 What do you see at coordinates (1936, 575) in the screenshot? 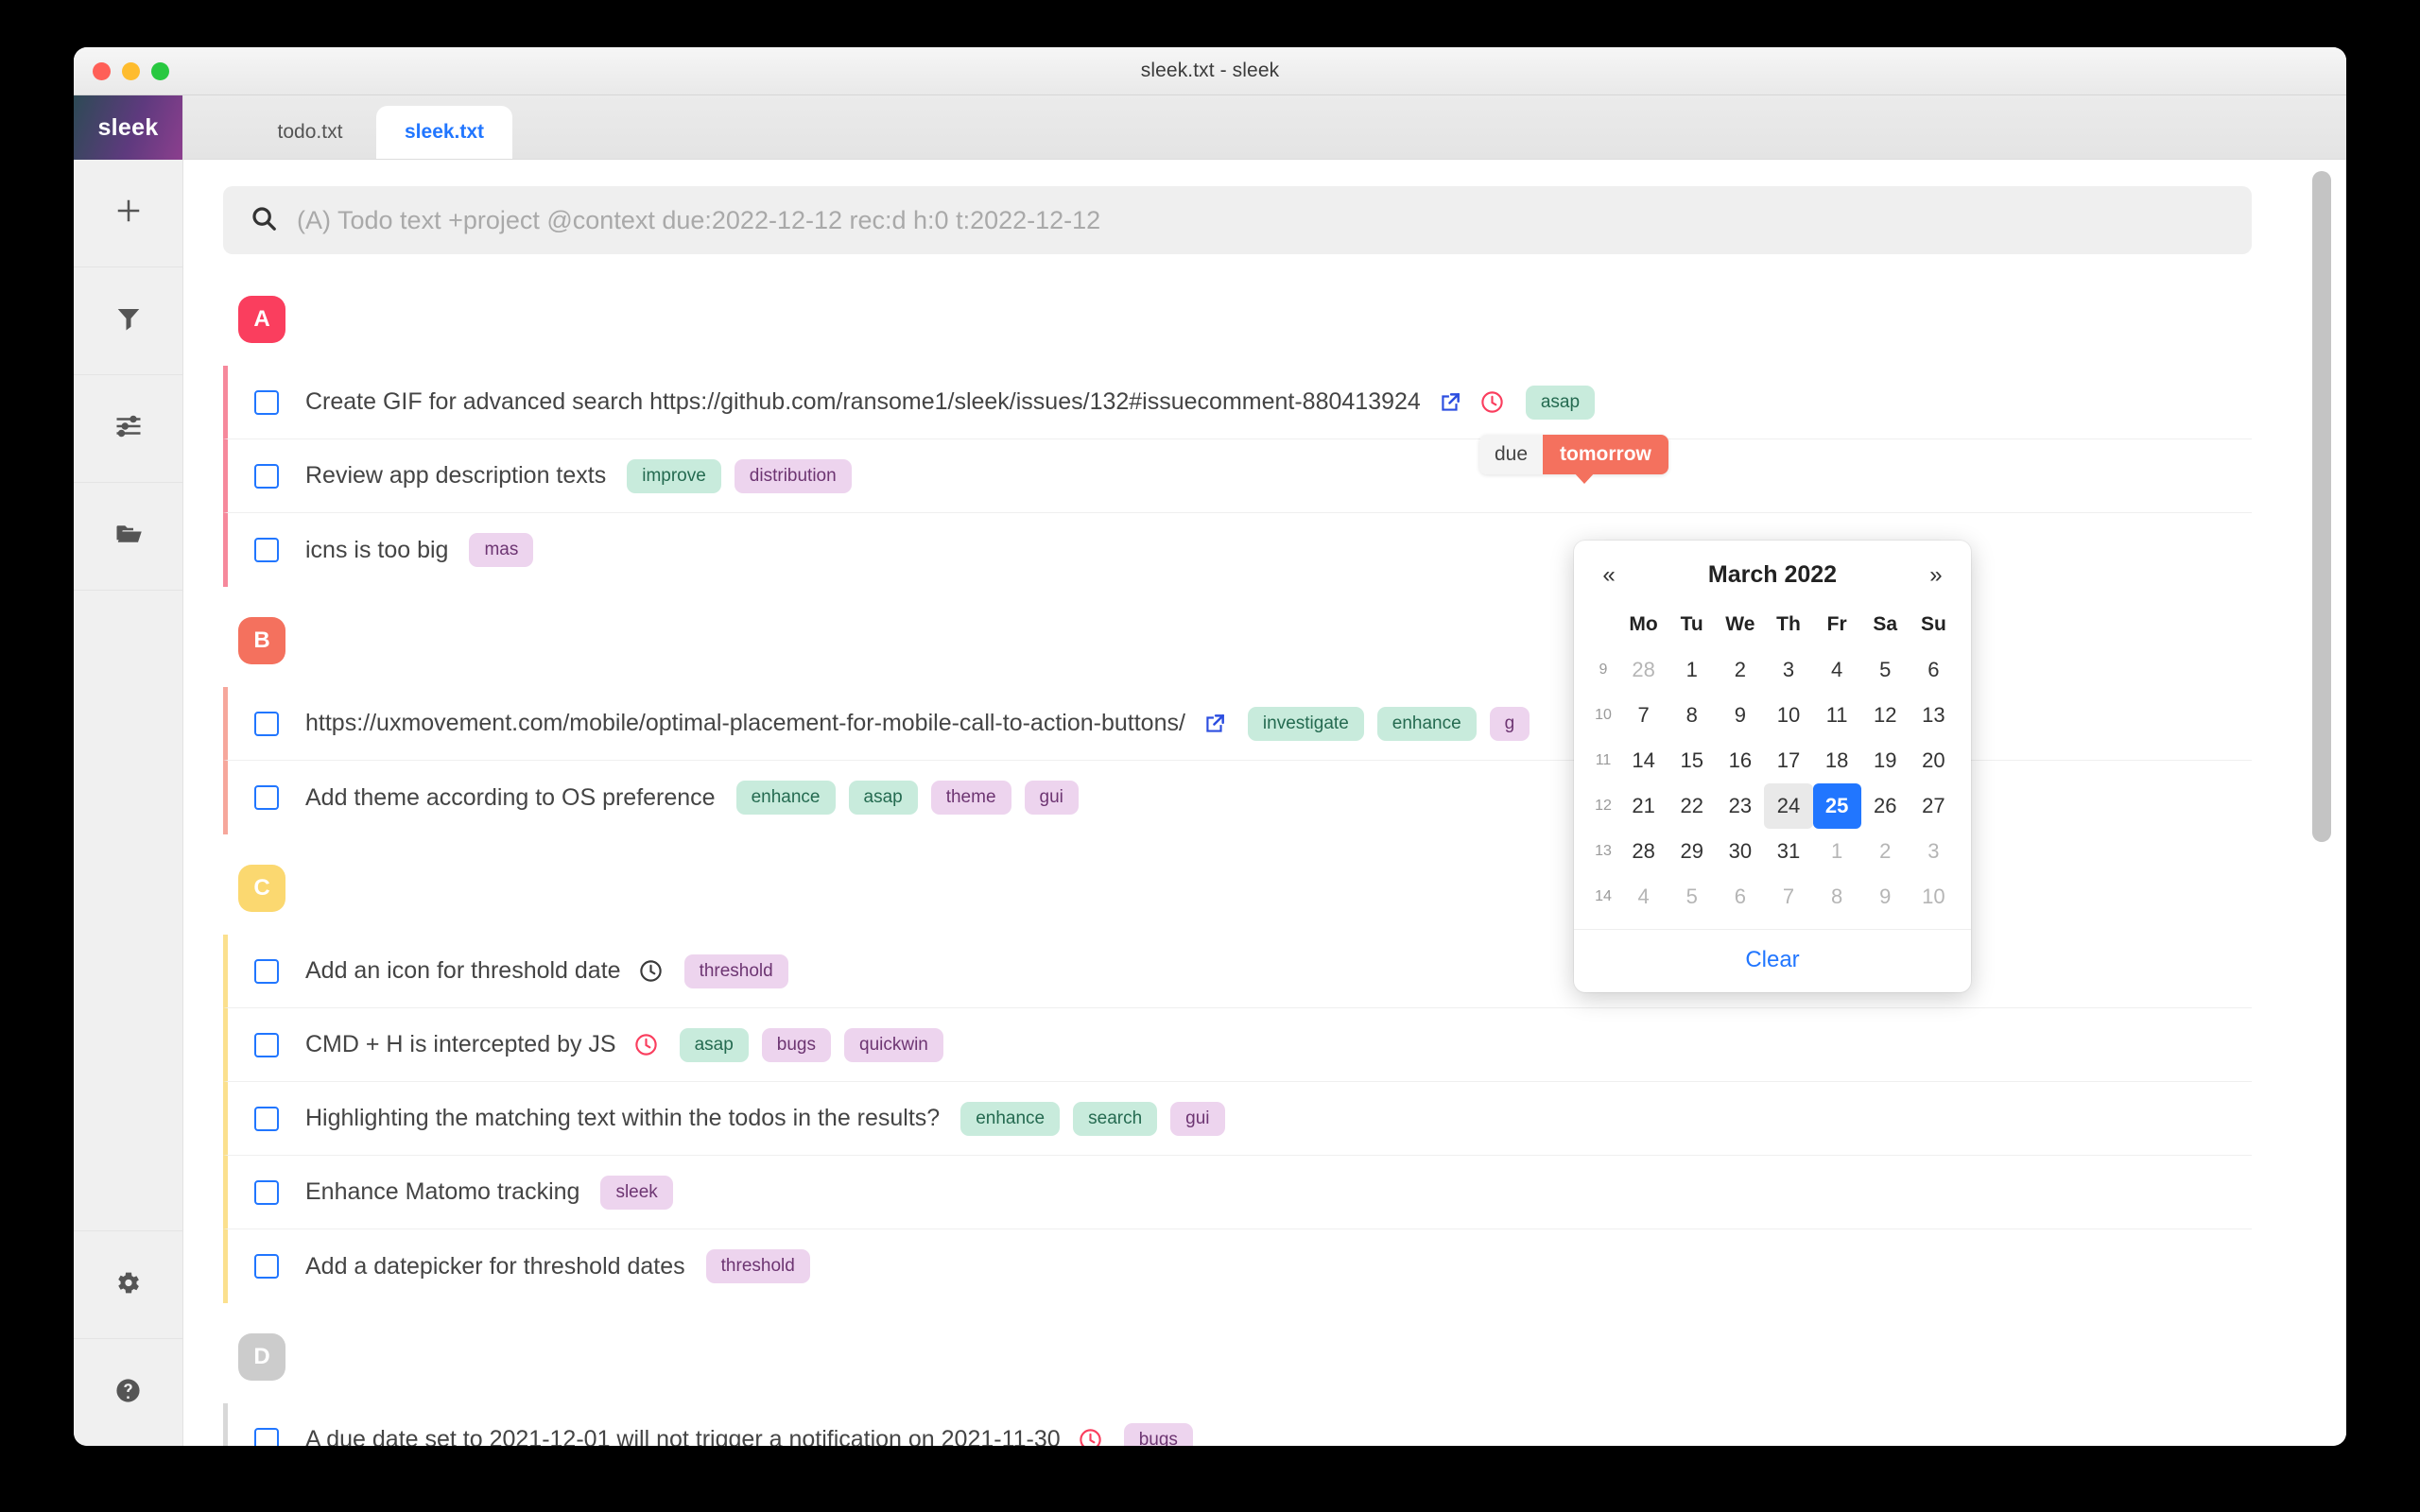
I see `calendar-next-button: »` at bounding box center [1936, 575].